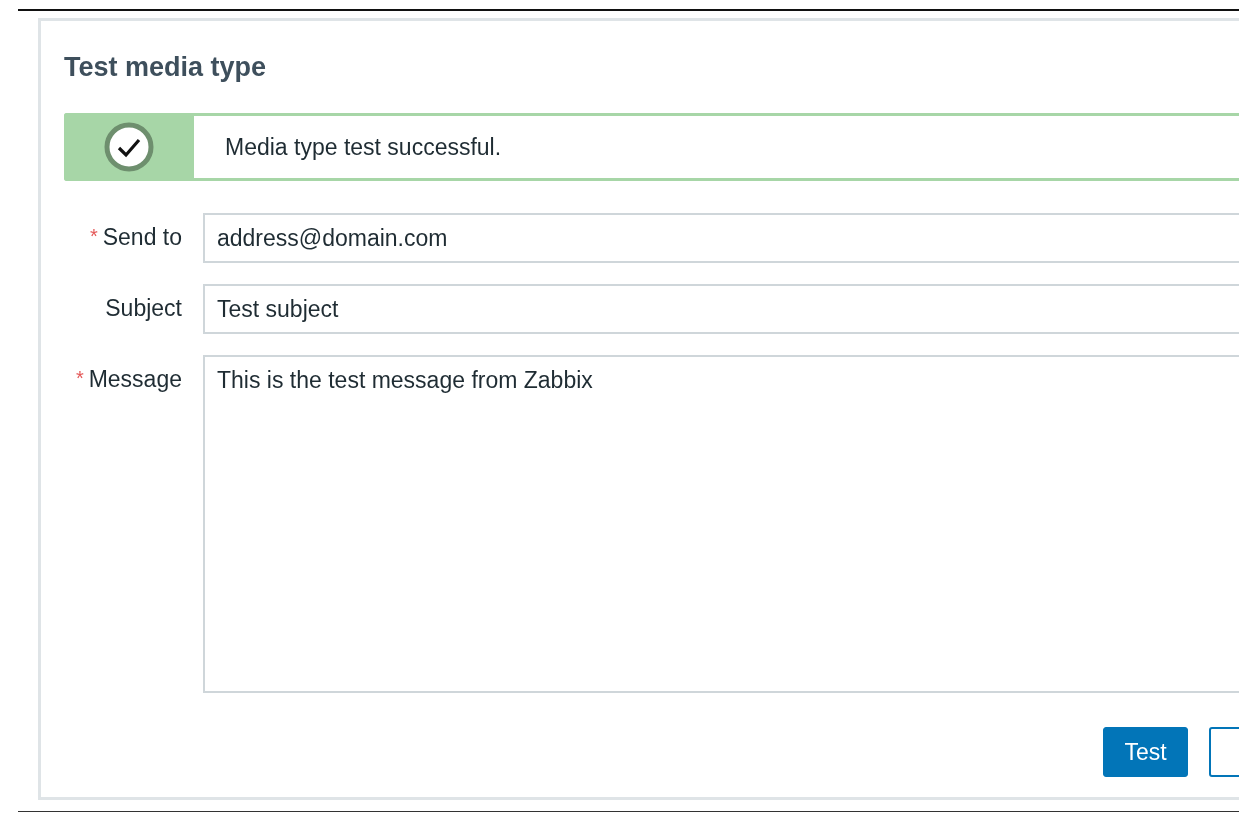 This screenshot has width=1239, height=820. Describe the element at coordinates (135, 379) in the screenshot. I see `field-label: Message` at that location.